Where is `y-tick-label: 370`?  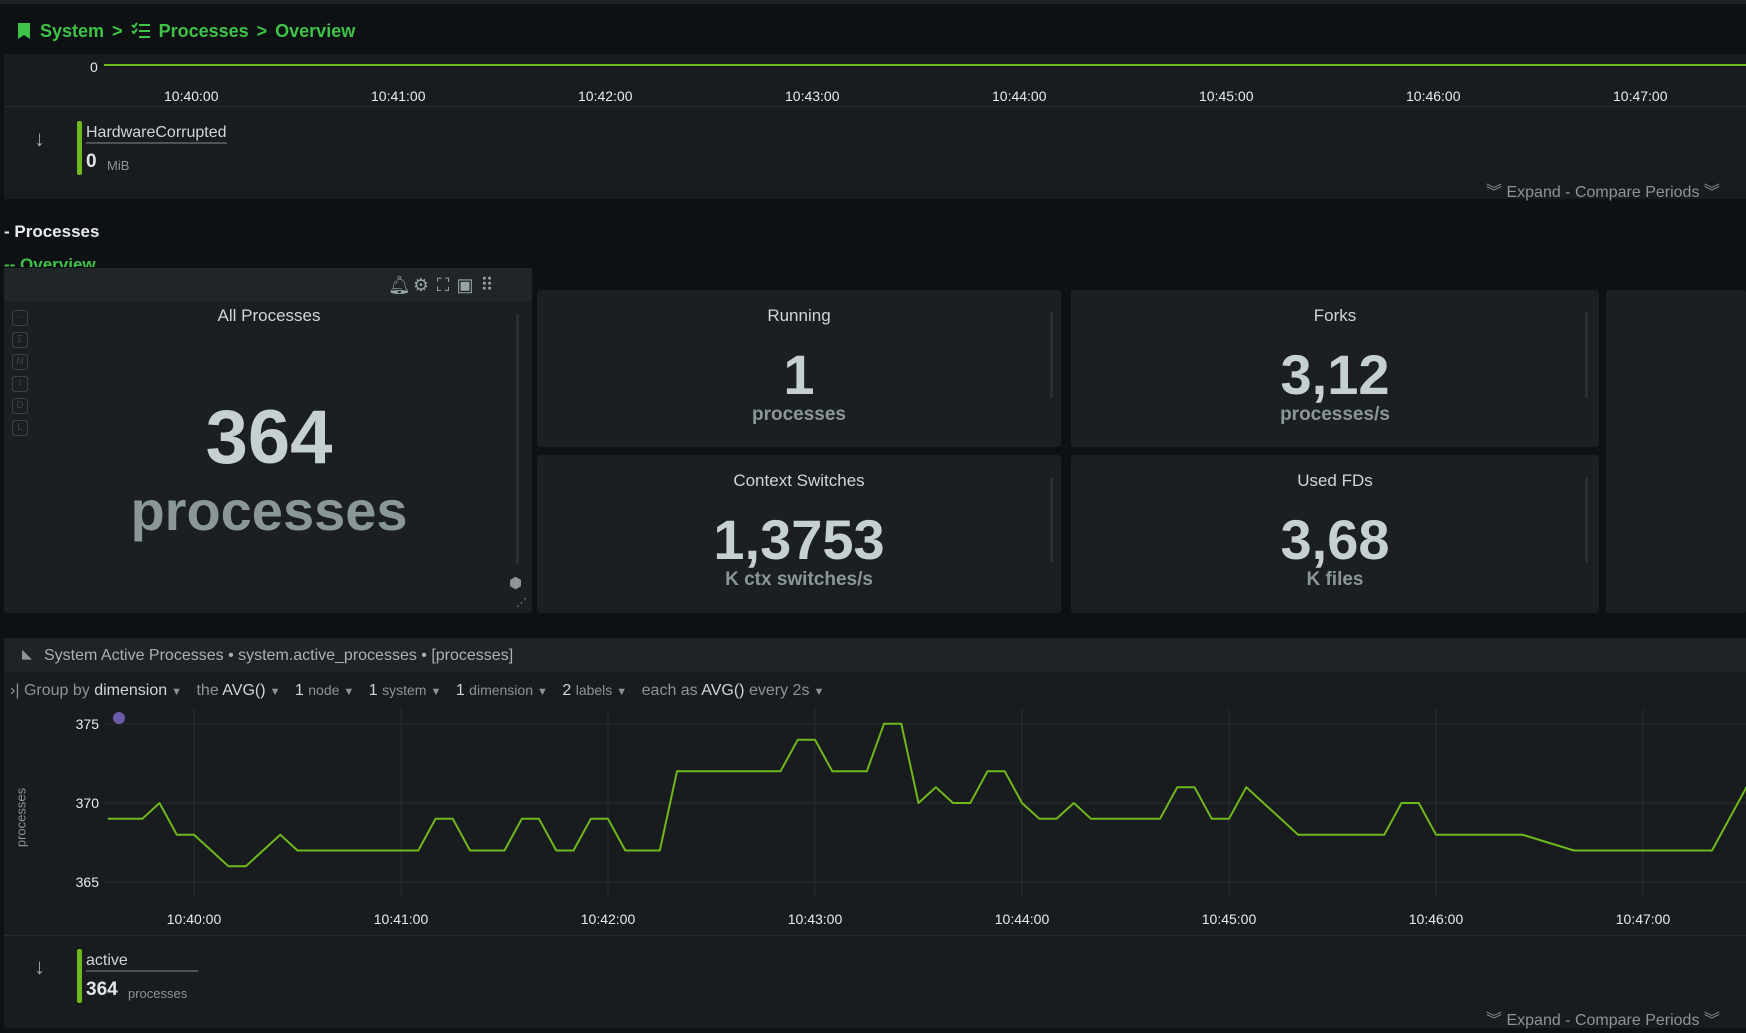 y-tick-label: 370 is located at coordinates (88, 803).